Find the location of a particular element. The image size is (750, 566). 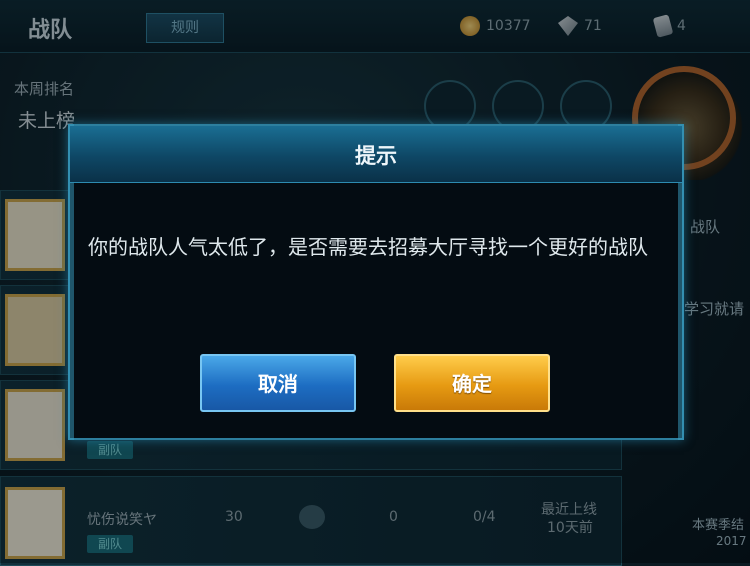

dialog-header: 提示 is located at coordinates (376, 154).